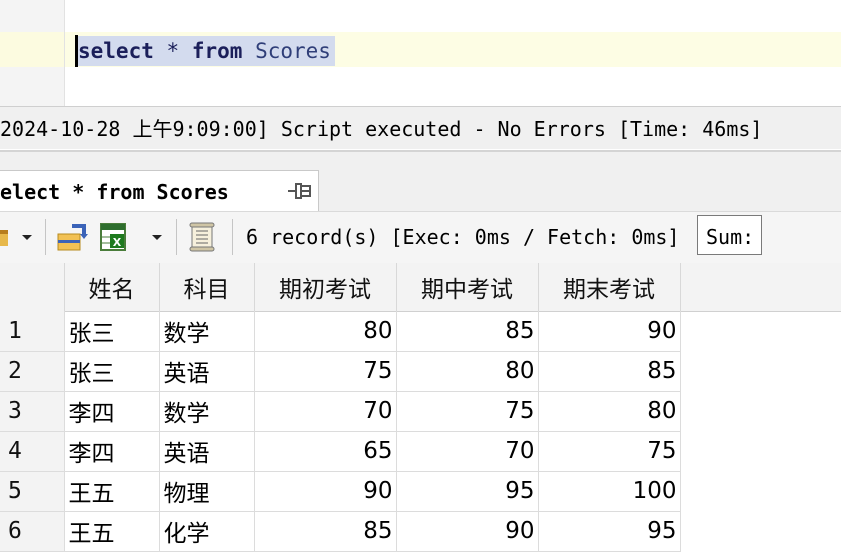 Image resolution: width=841 pixels, height=557 pixels. Describe the element at coordinates (173, 51) in the screenshot. I see `star-operator: *` at that location.